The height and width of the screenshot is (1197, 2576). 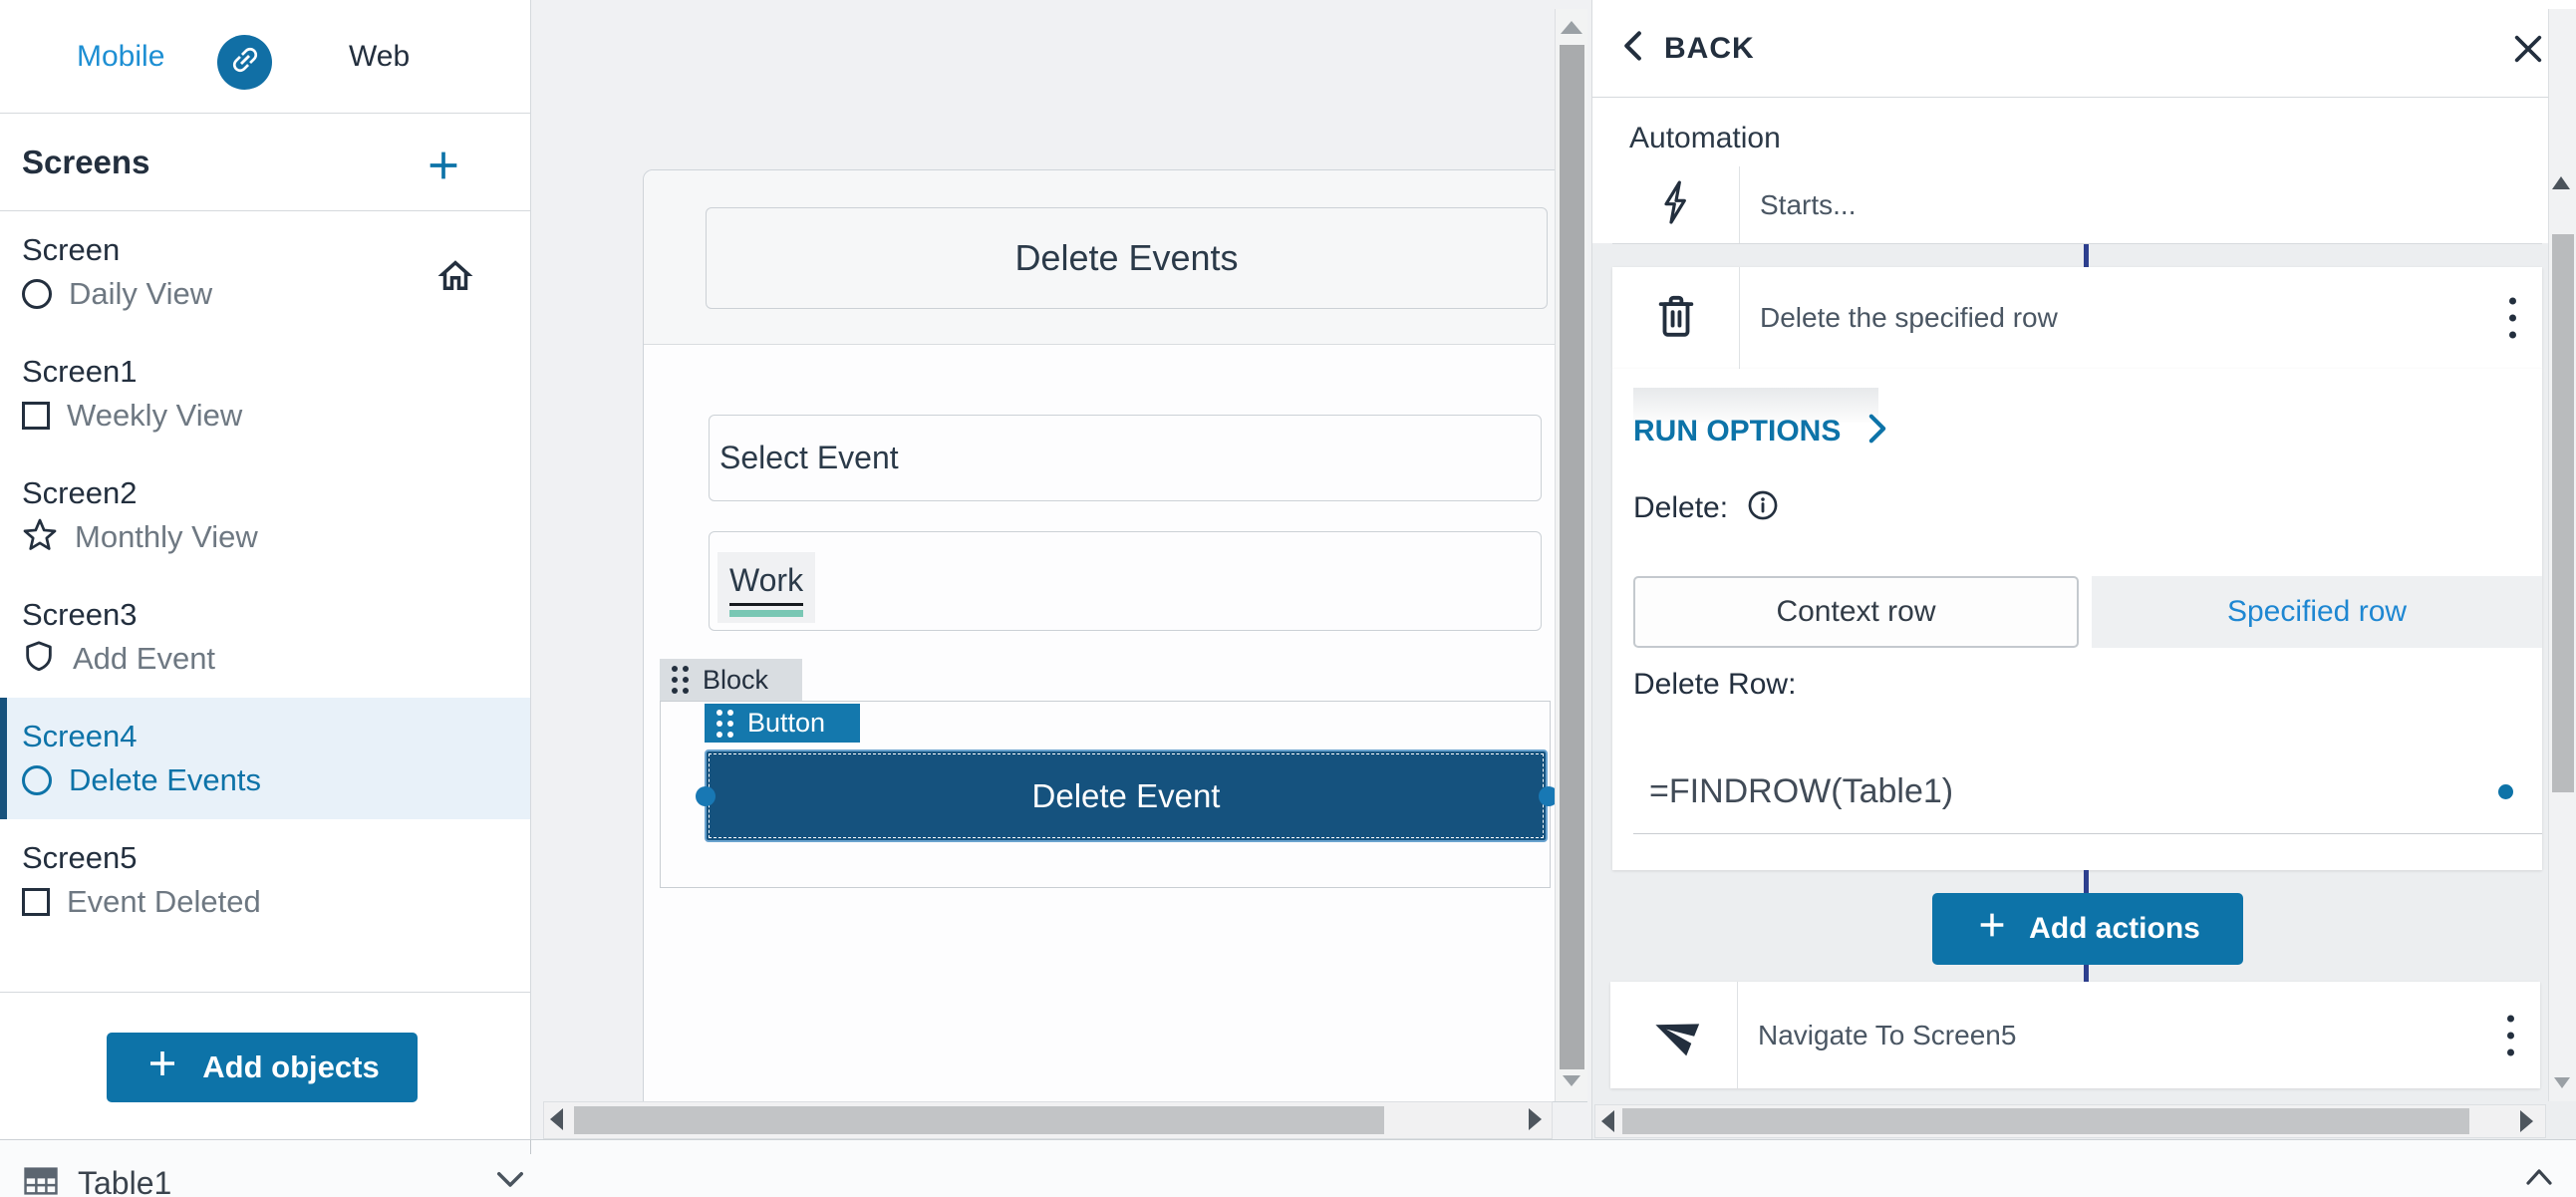 I want to click on shield-icon, so click(x=39, y=659).